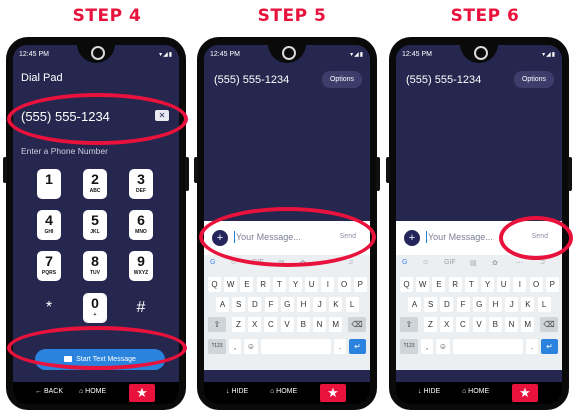 Image resolution: width=573 pixels, height=413 pixels. Describe the element at coordinates (49, 391) in the screenshot. I see `nav-back-button: ← BACK` at that location.